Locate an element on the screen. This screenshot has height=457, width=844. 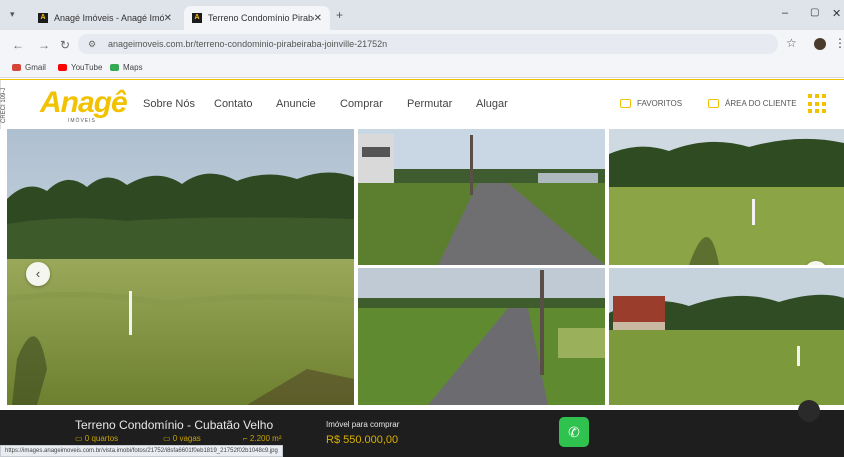
bookmark-youtube: YouTube is located at coordinates (80, 67).